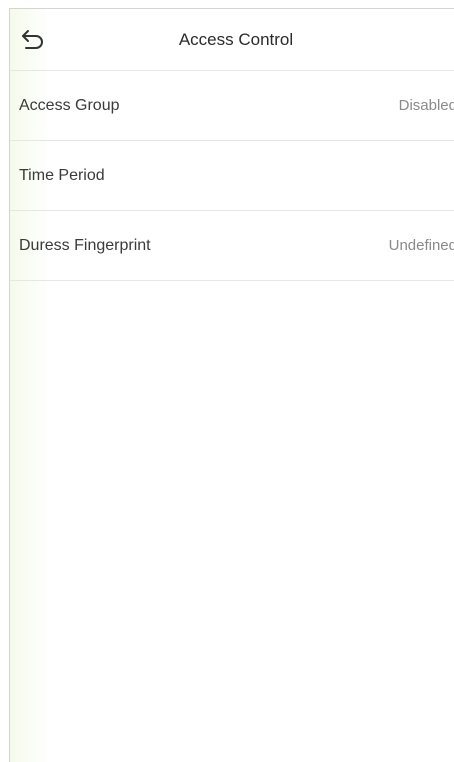 The width and height of the screenshot is (454, 762). I want to click on header-bar: Access Control, so click(232, 40).